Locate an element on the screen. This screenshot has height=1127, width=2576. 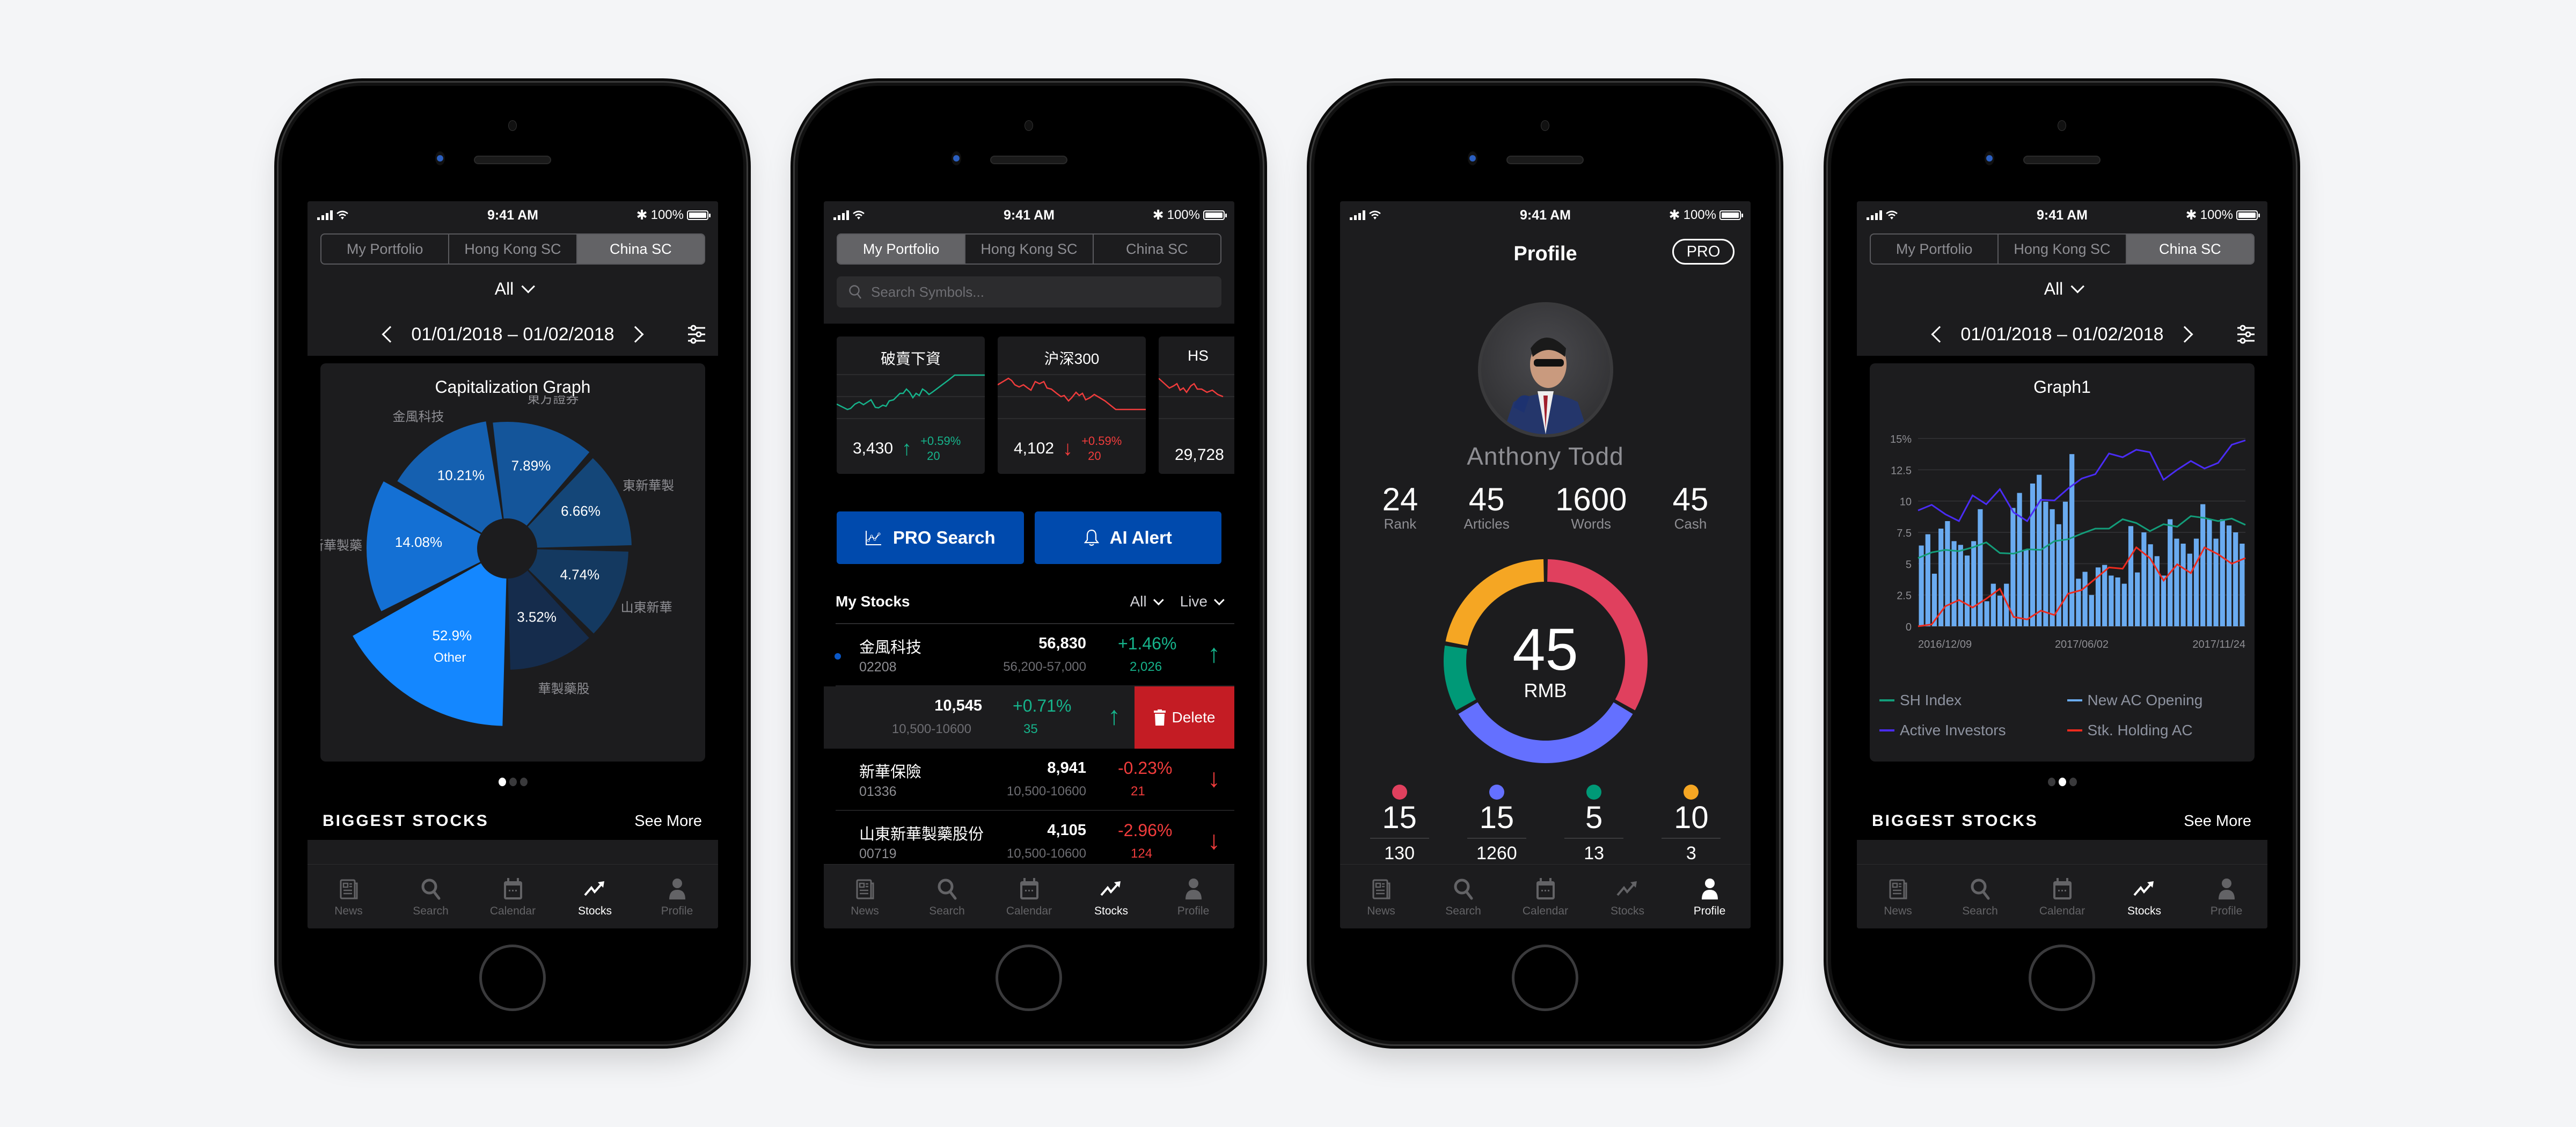
index-card: 破賣下資 3,430 ↑ +0.59% 20 is located at coordinates (911, 405).